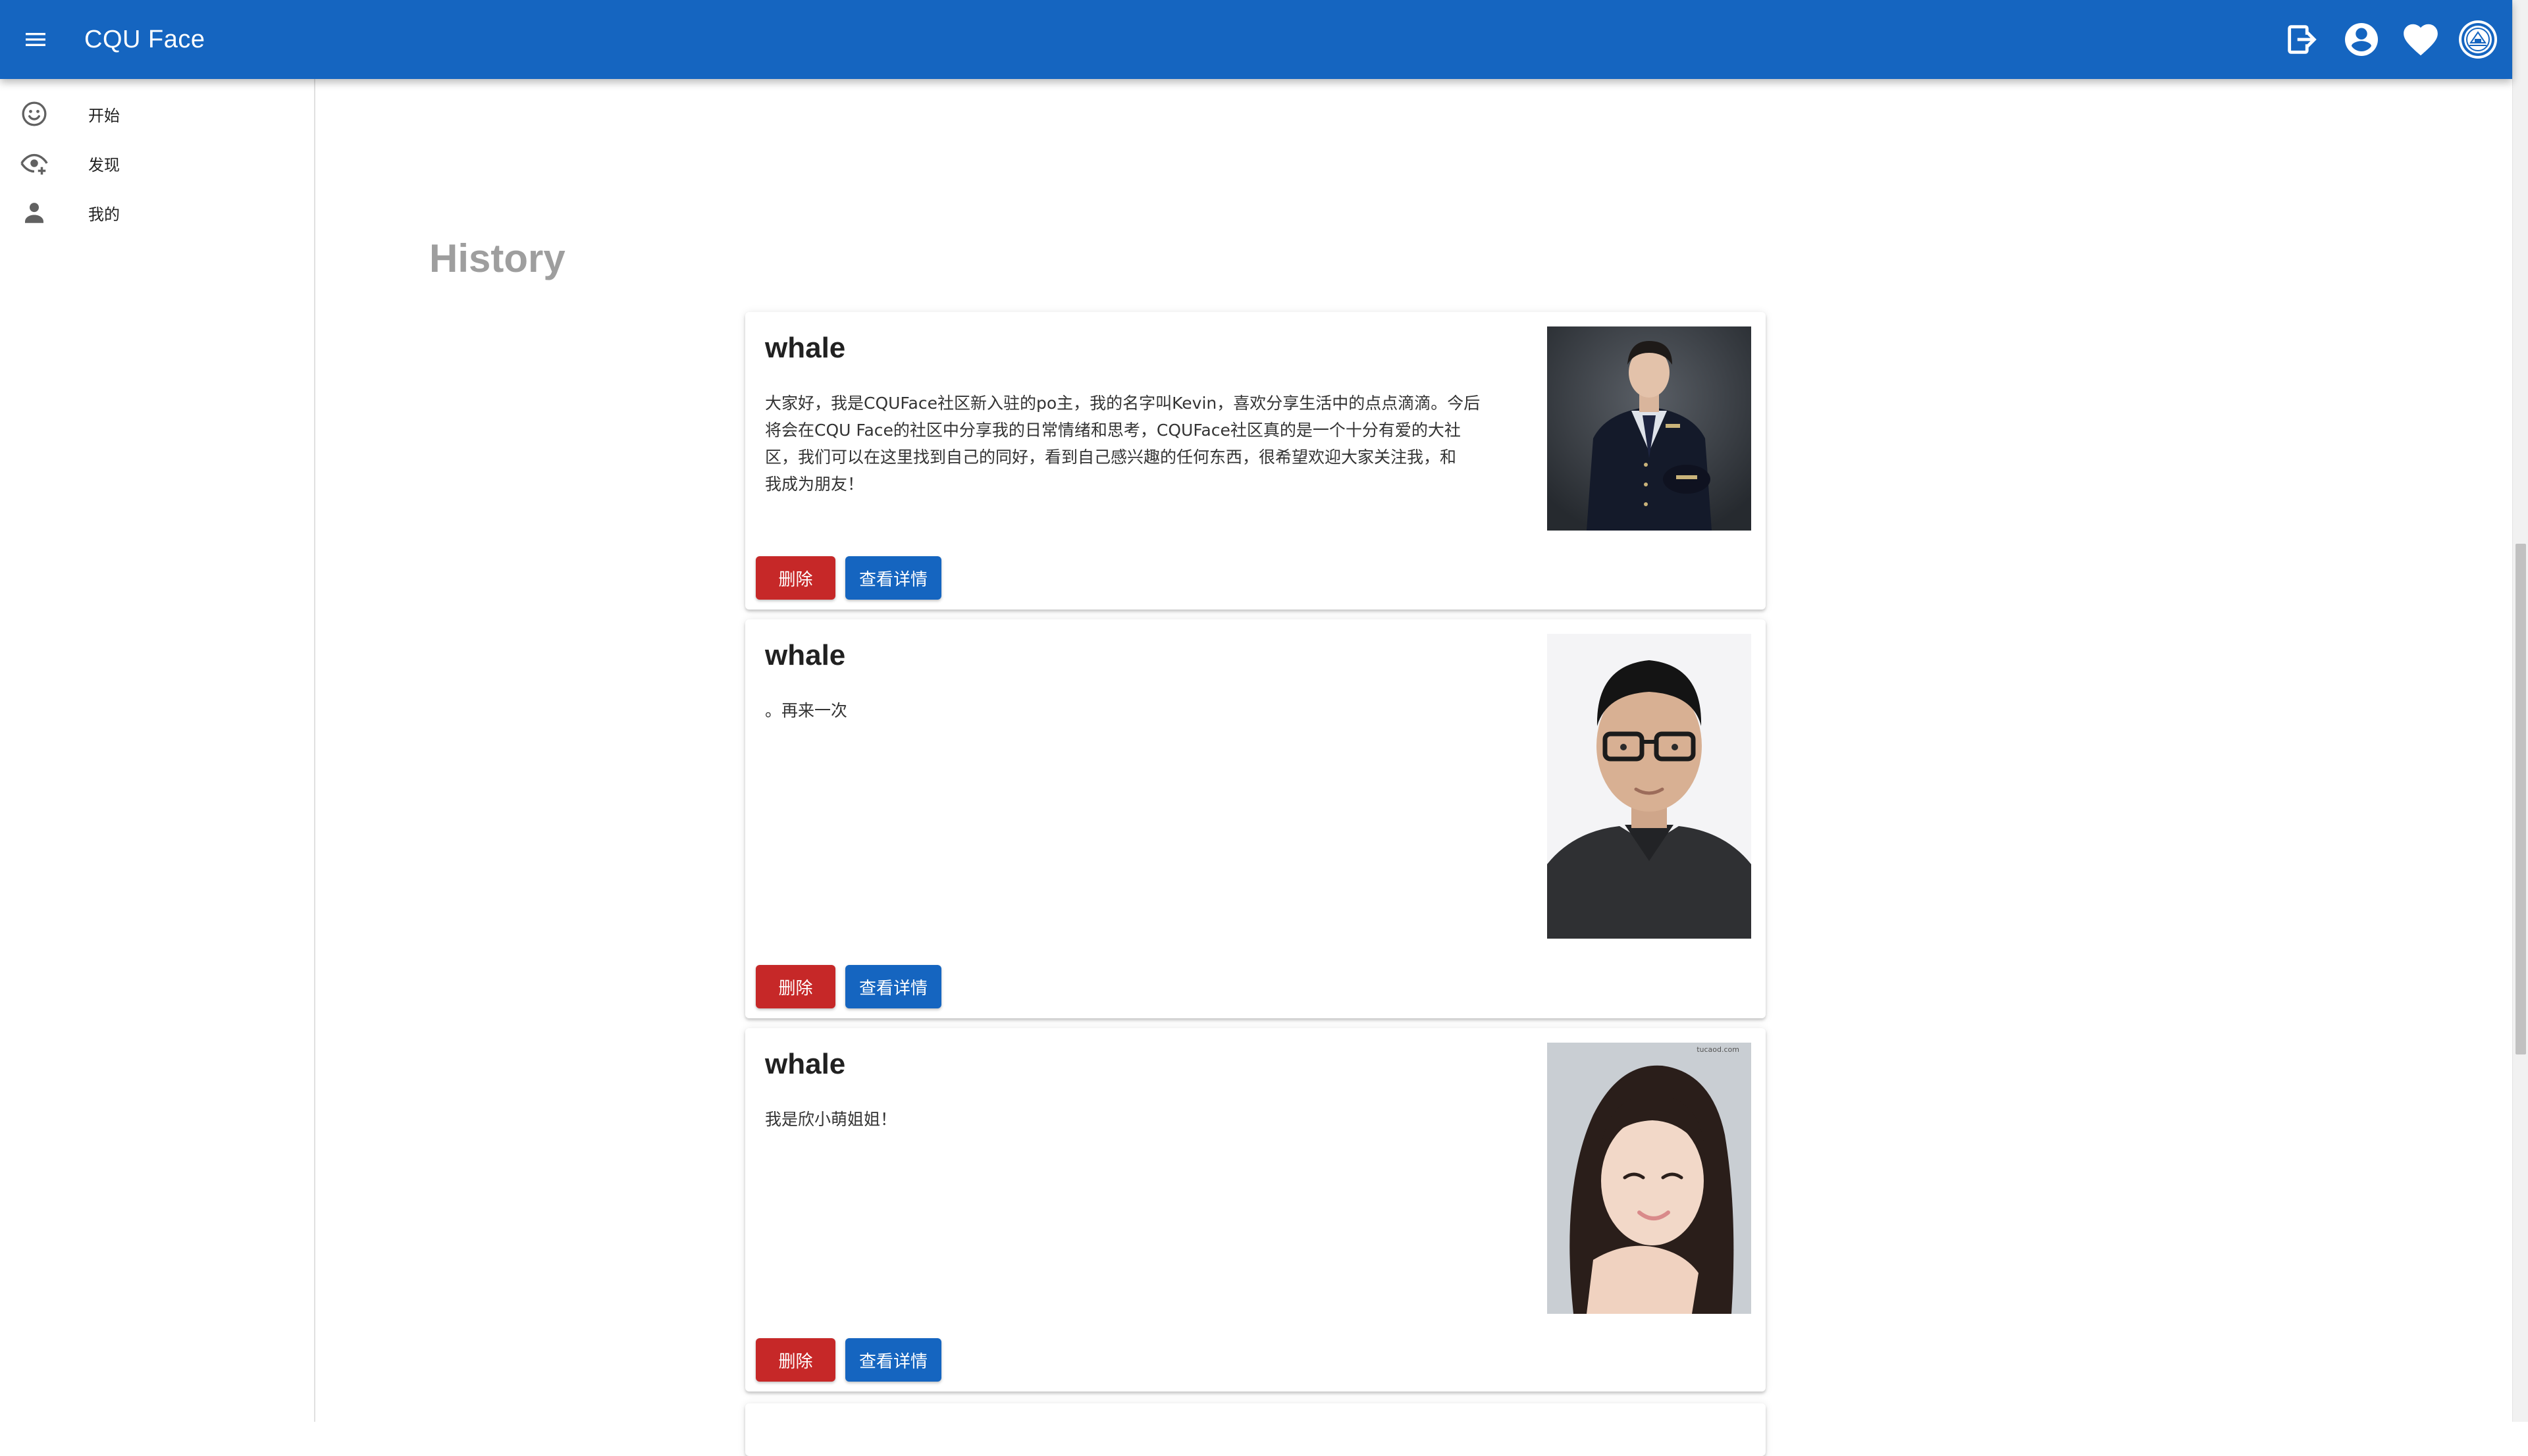  I want to click on account-circle-icon, so click(2361, 39).